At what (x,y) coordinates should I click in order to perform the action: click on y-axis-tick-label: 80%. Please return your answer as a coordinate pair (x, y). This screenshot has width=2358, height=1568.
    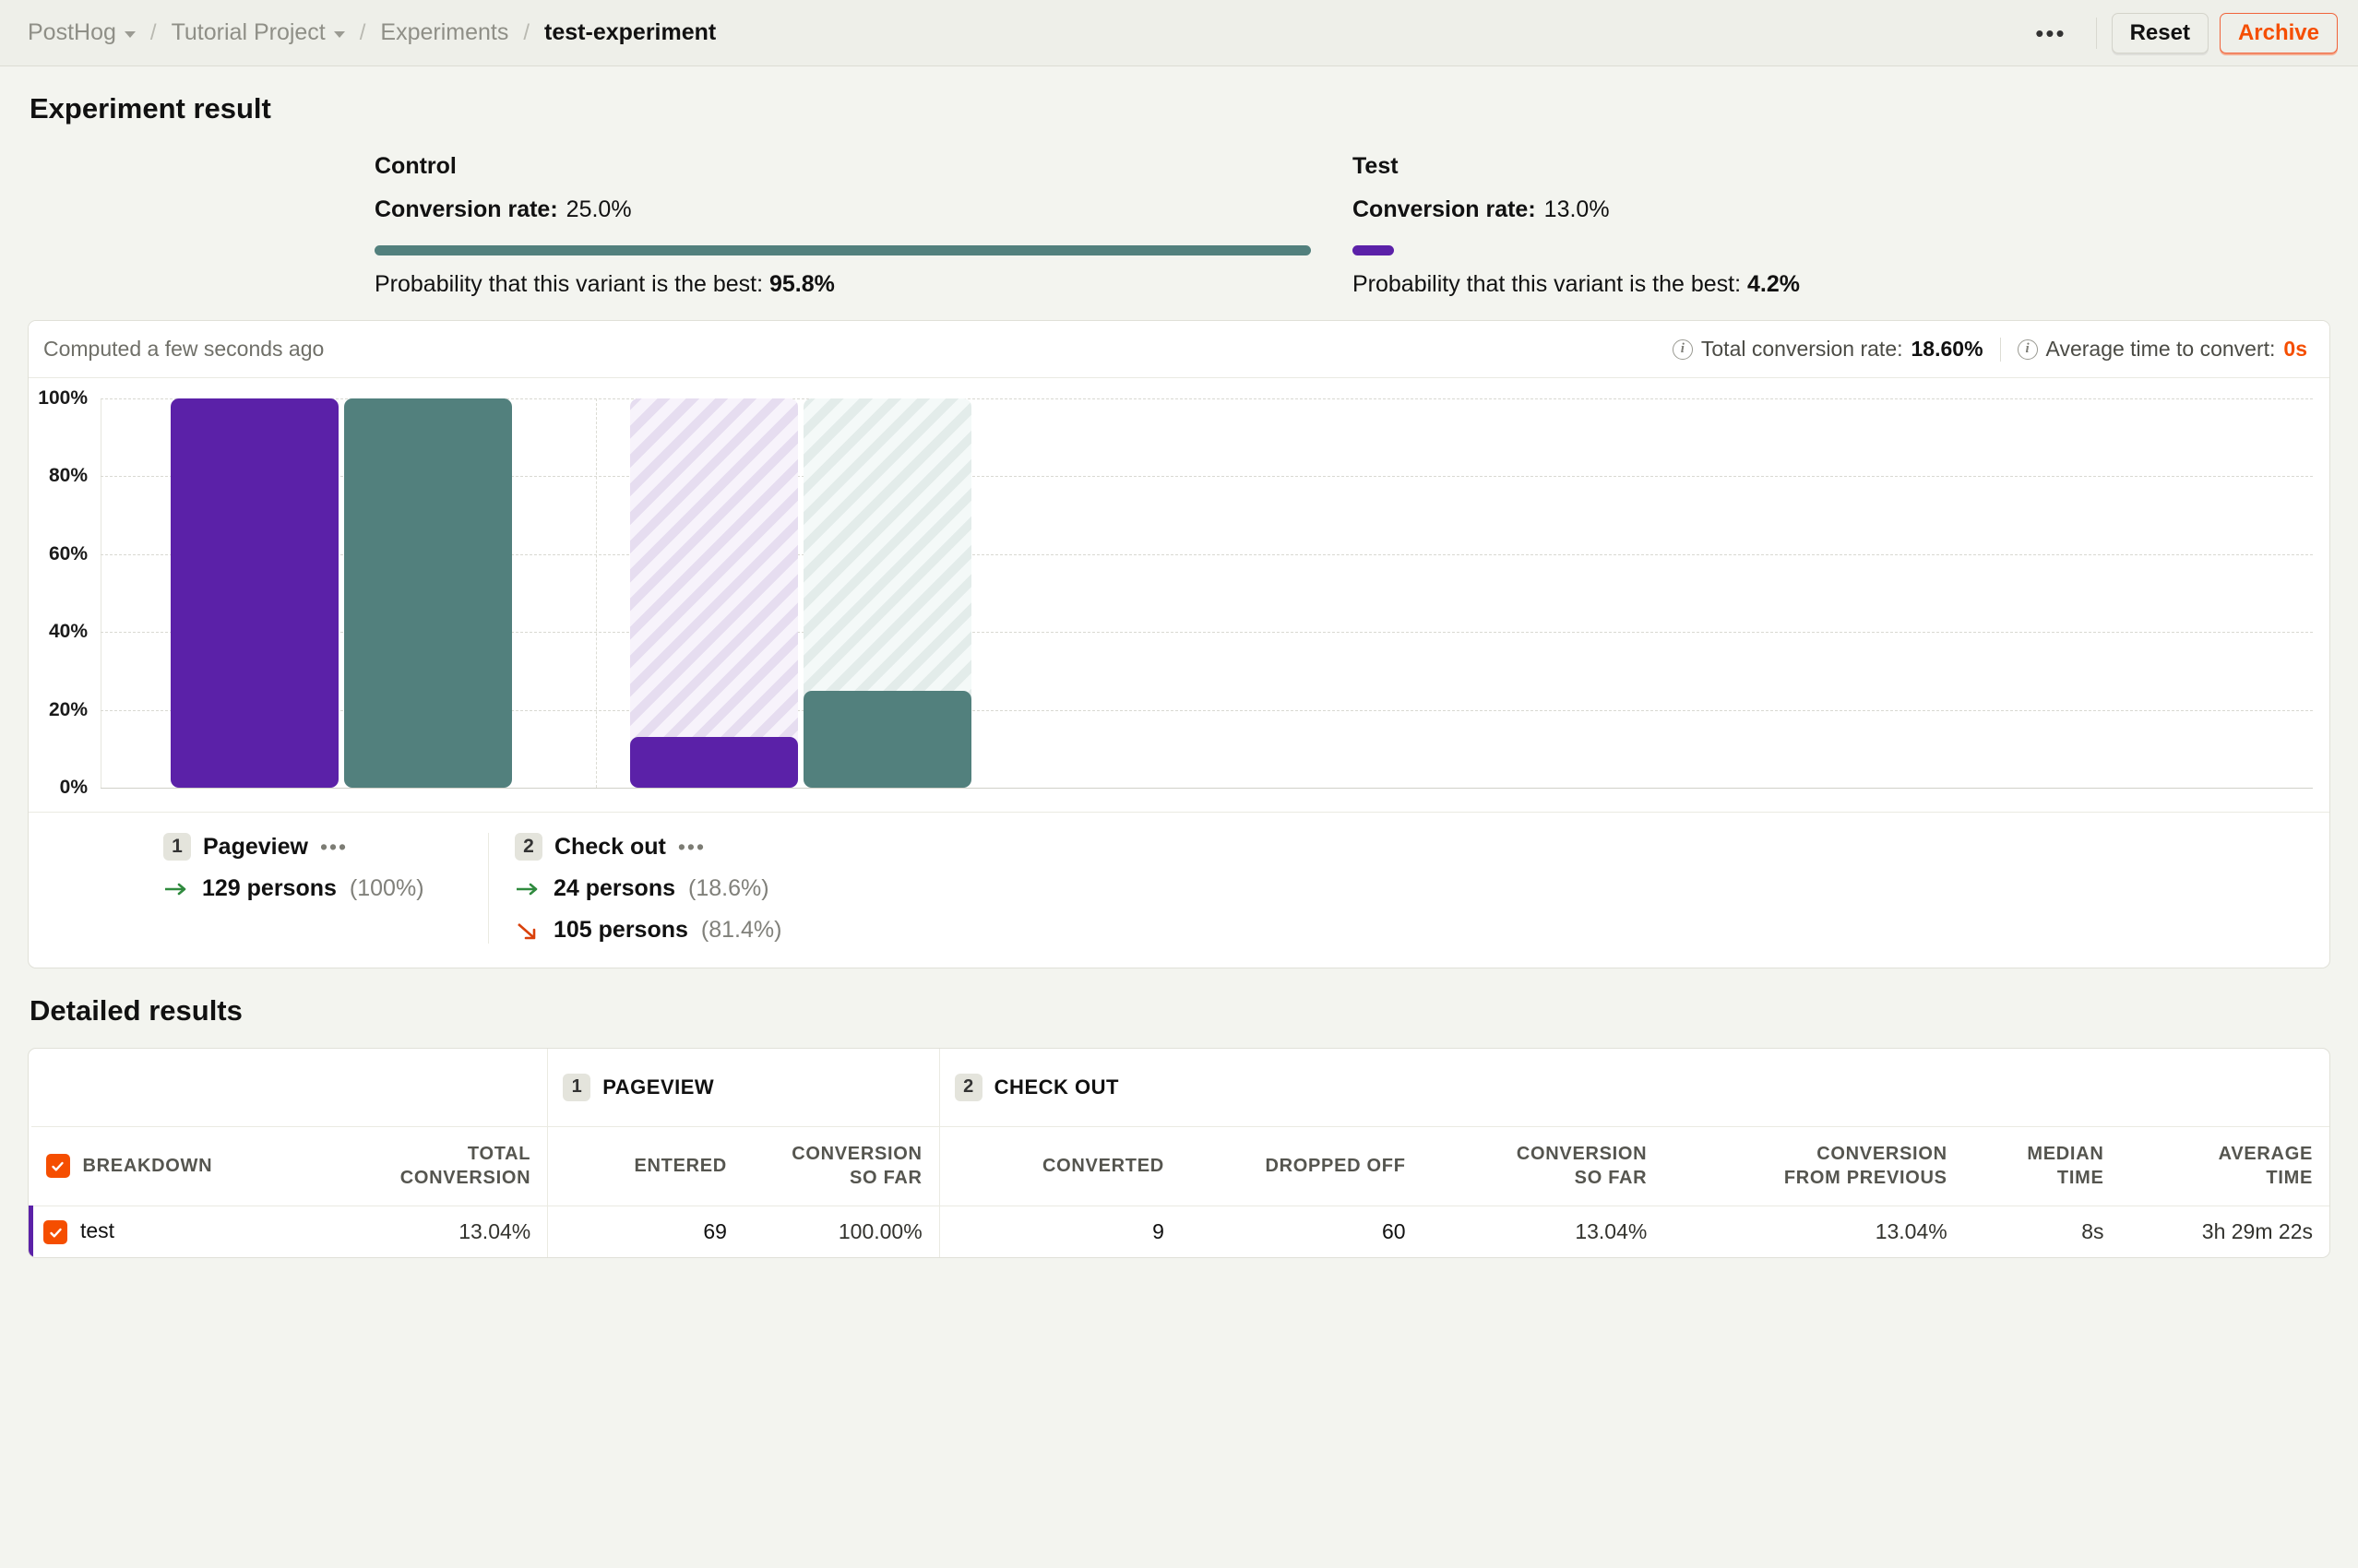
    Looking at the image, I should click on (68, 476).